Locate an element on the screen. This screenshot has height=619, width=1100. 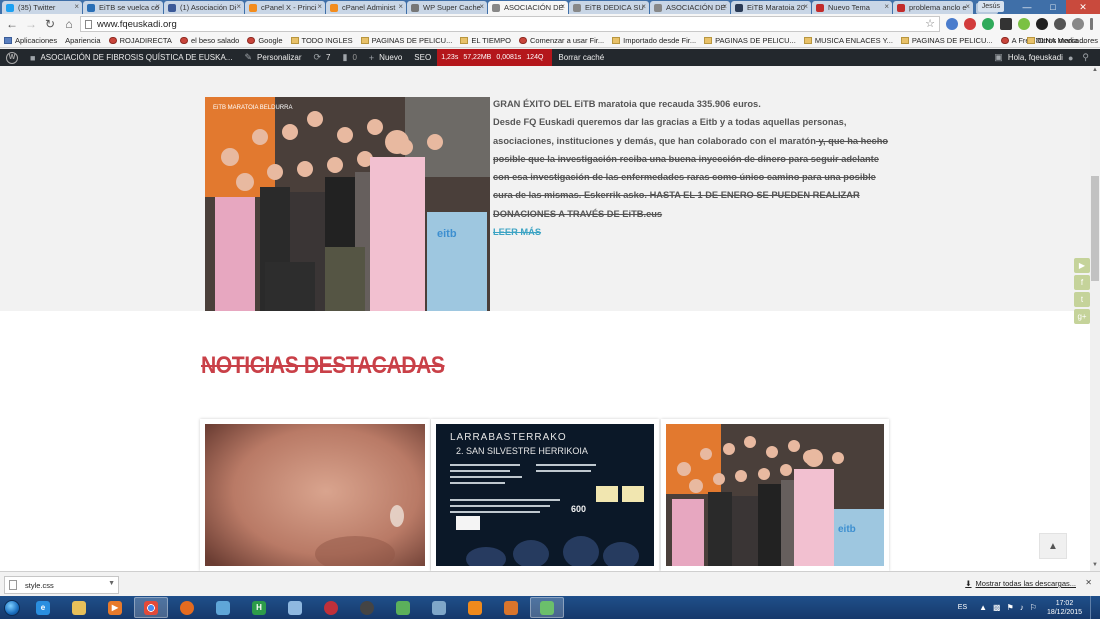
clear-cache-link: Borrar caché is located at coordinates (581, 57).